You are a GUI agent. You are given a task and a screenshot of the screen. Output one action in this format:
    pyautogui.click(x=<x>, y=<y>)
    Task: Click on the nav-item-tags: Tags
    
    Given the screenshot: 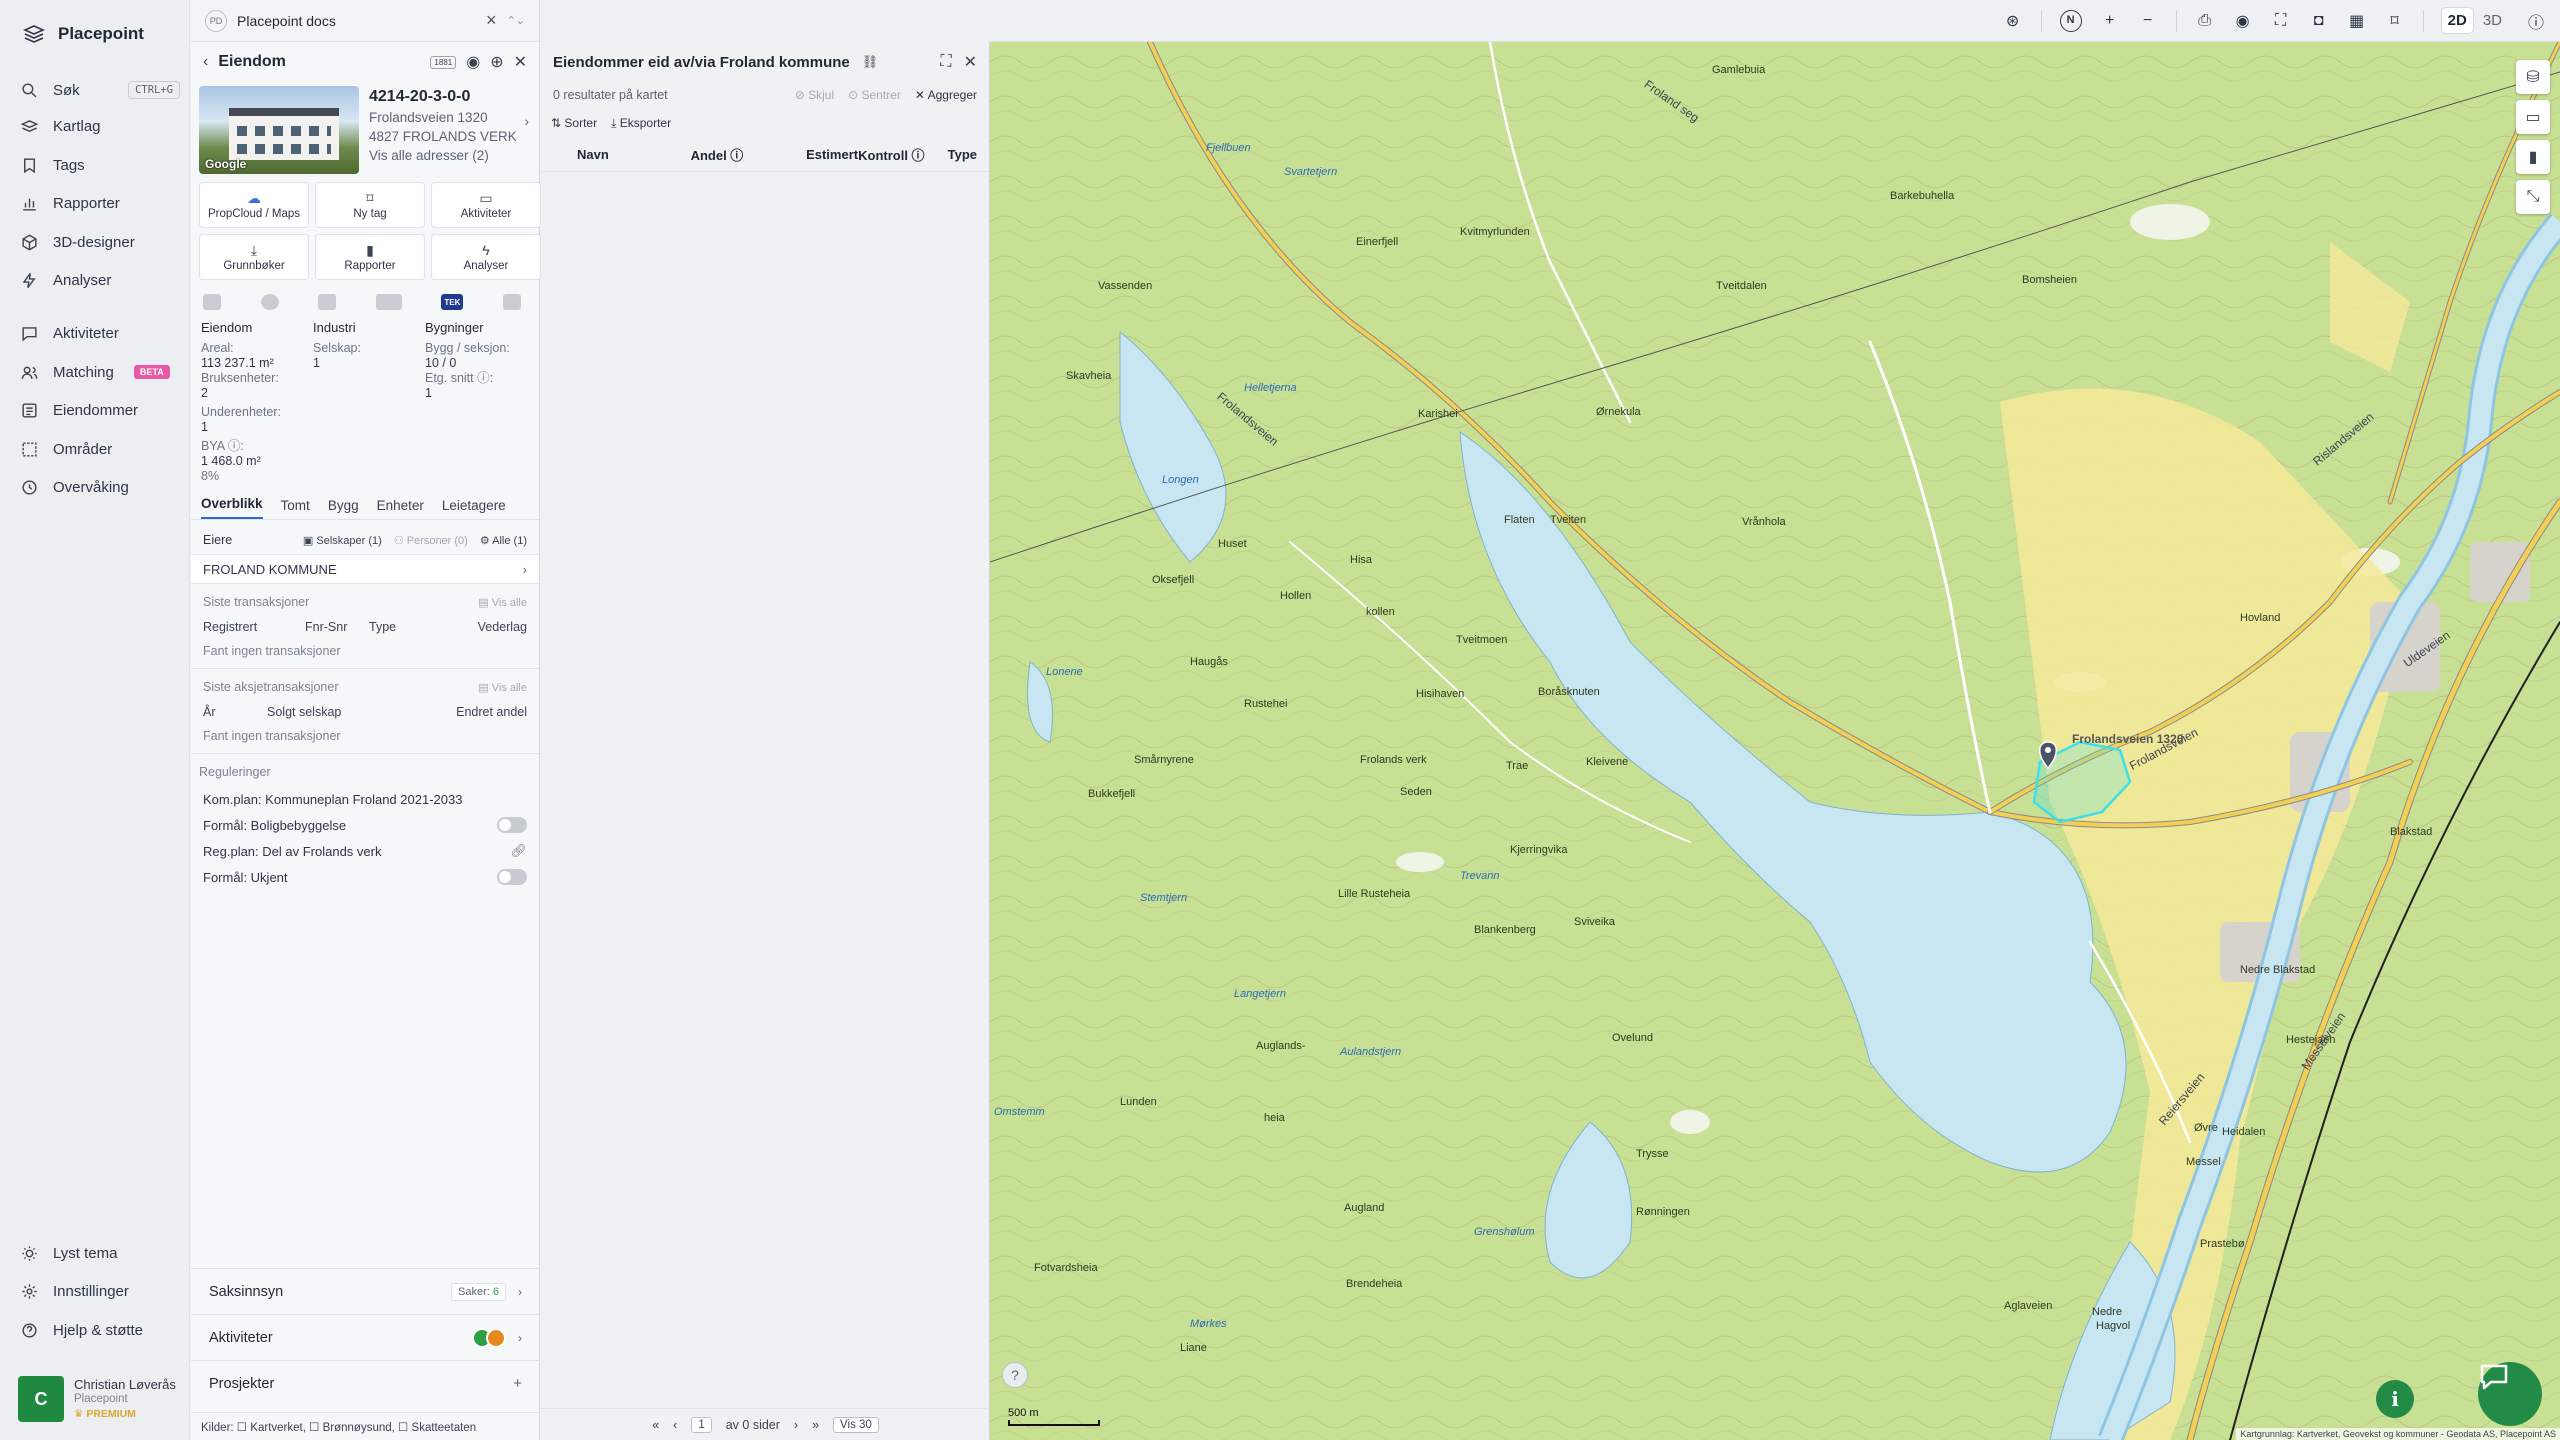 What is the action you would take?
    pyautogui.click(x=100, y=165)
    